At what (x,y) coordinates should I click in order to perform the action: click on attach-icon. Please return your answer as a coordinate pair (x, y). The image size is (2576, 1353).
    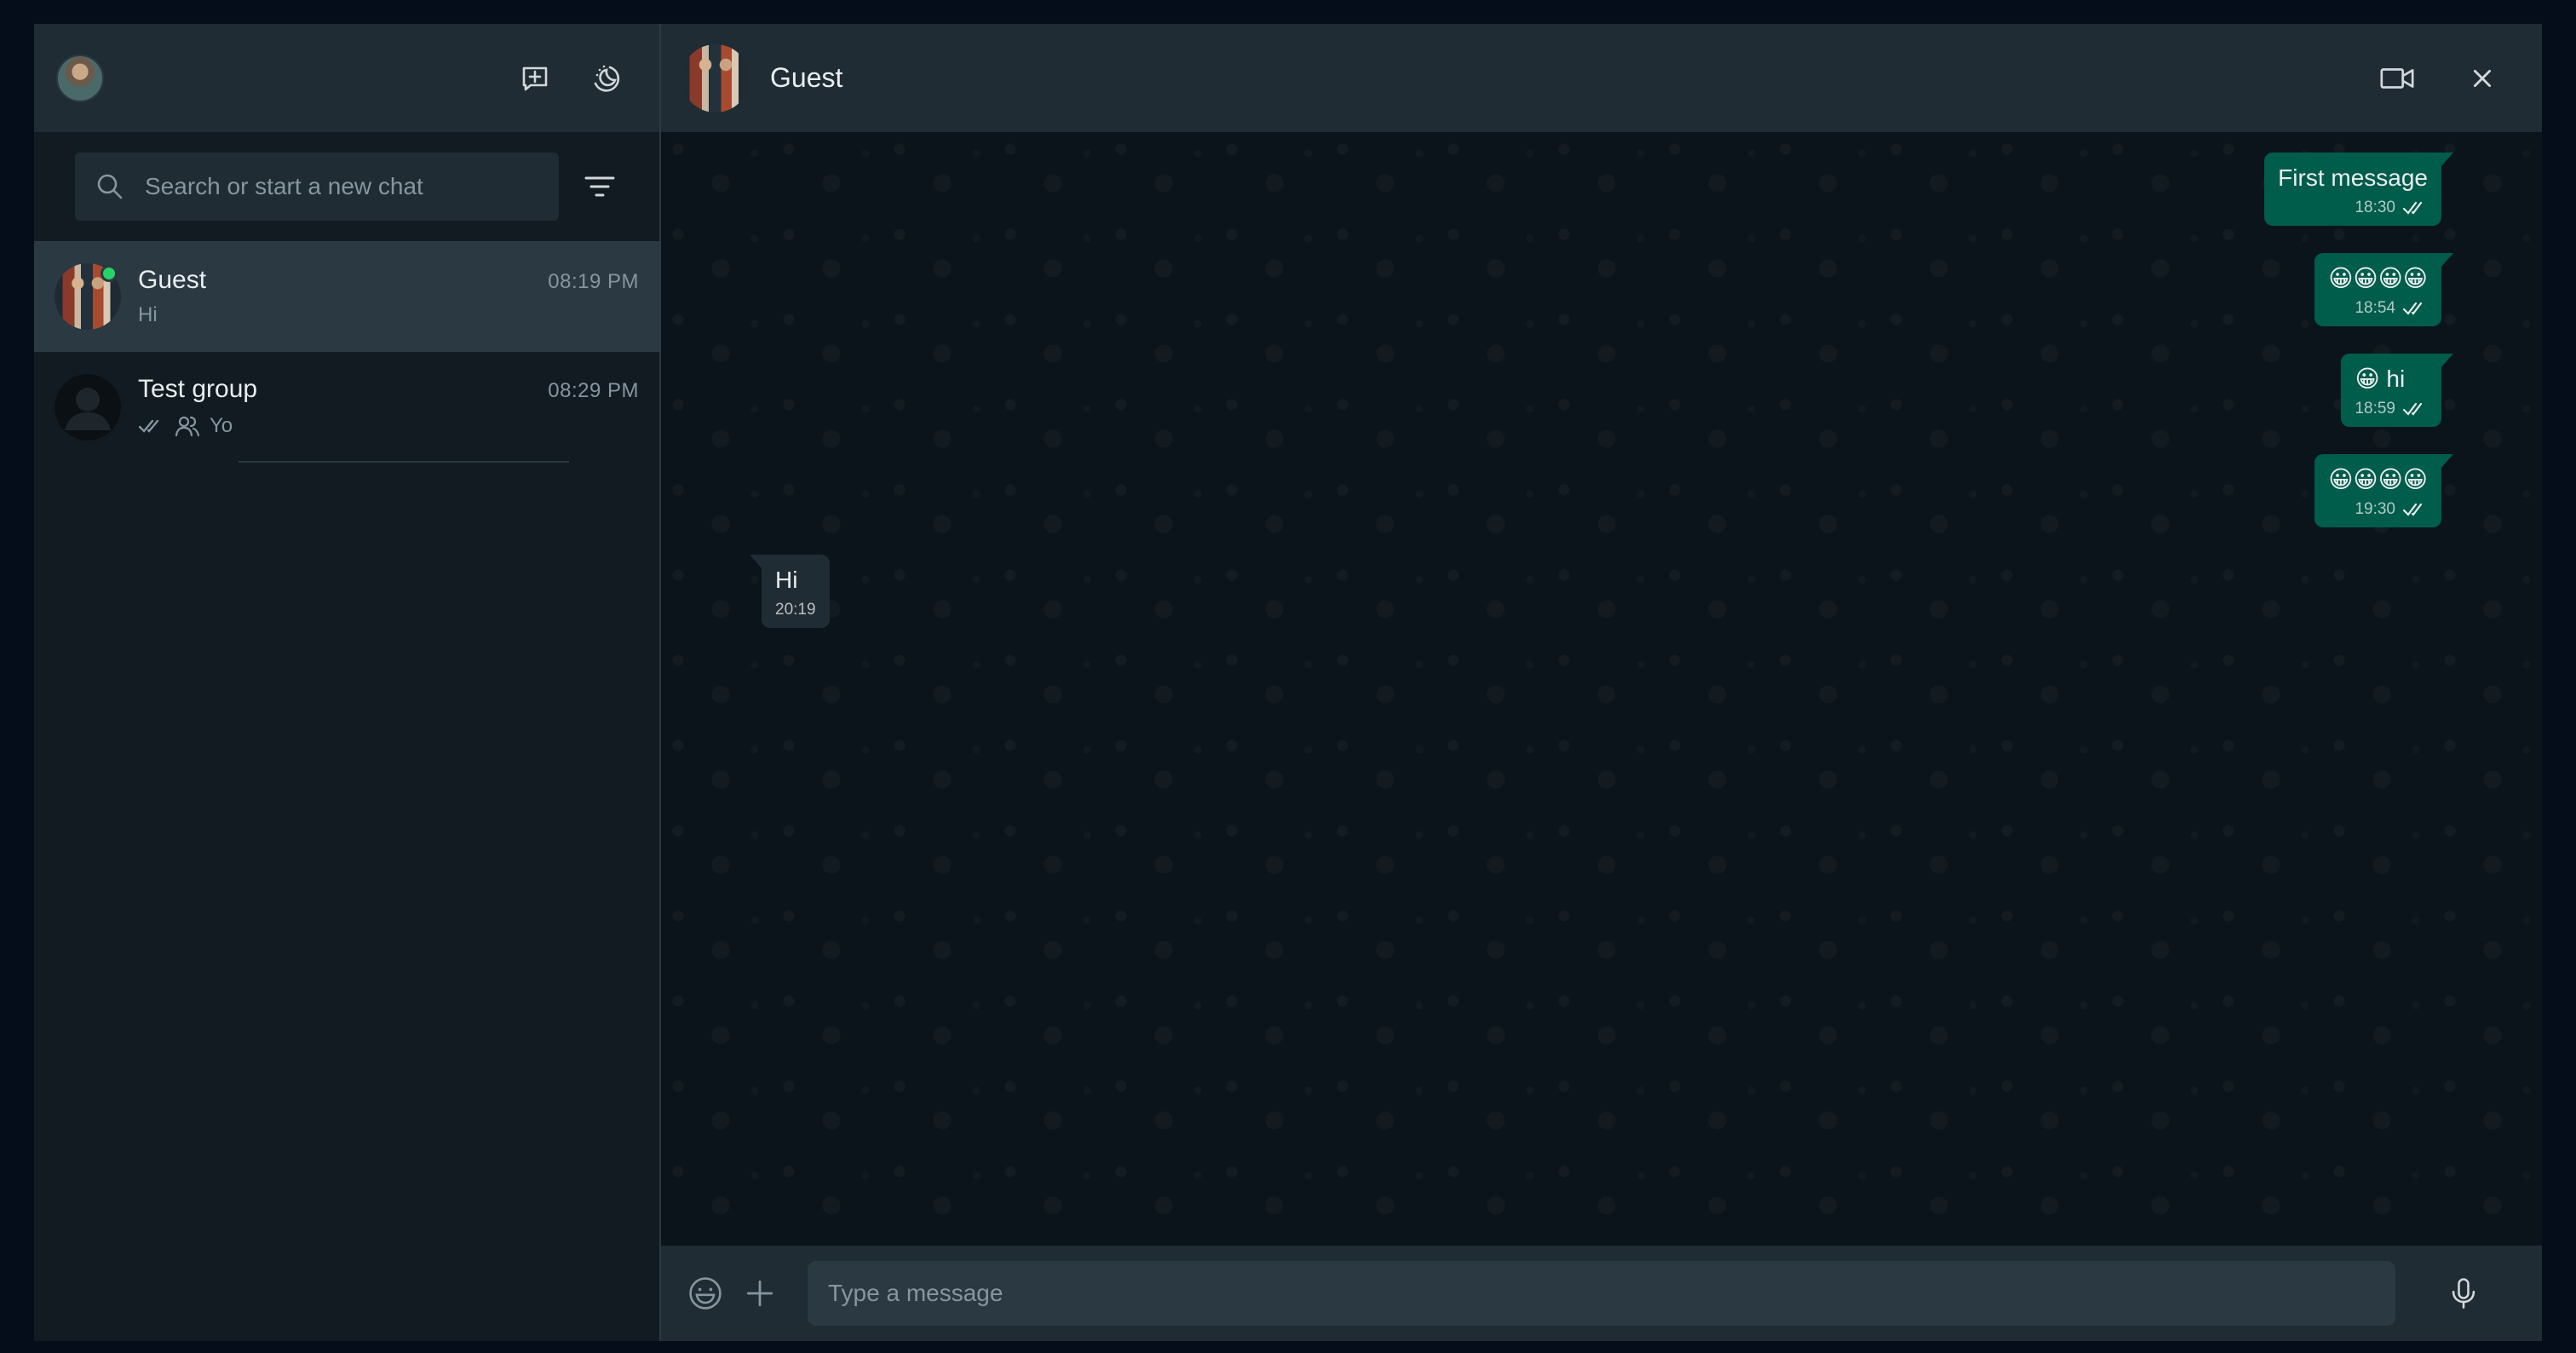
    Looking at the image, I should click on (760, 1293).